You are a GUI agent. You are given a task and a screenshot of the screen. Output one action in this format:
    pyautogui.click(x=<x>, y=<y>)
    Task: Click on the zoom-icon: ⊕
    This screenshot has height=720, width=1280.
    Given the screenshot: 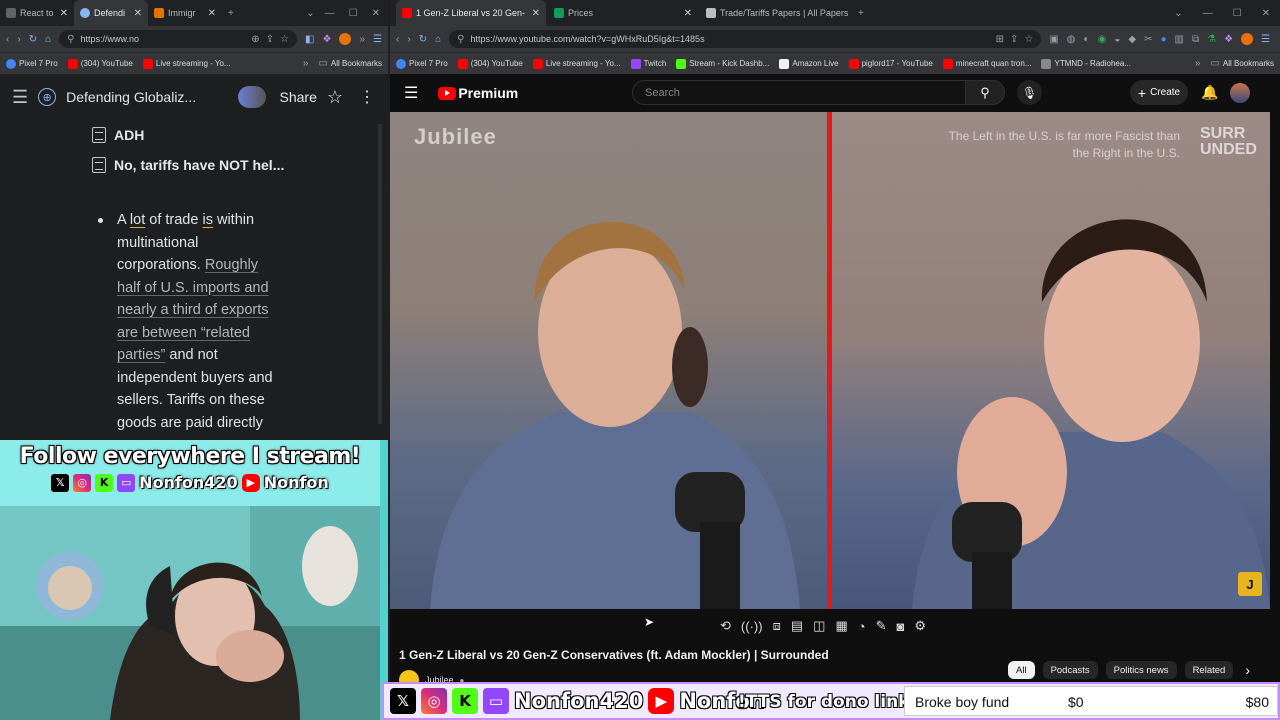 What is the action you would take?
    pyautogui.click(x=255, y=39)
    